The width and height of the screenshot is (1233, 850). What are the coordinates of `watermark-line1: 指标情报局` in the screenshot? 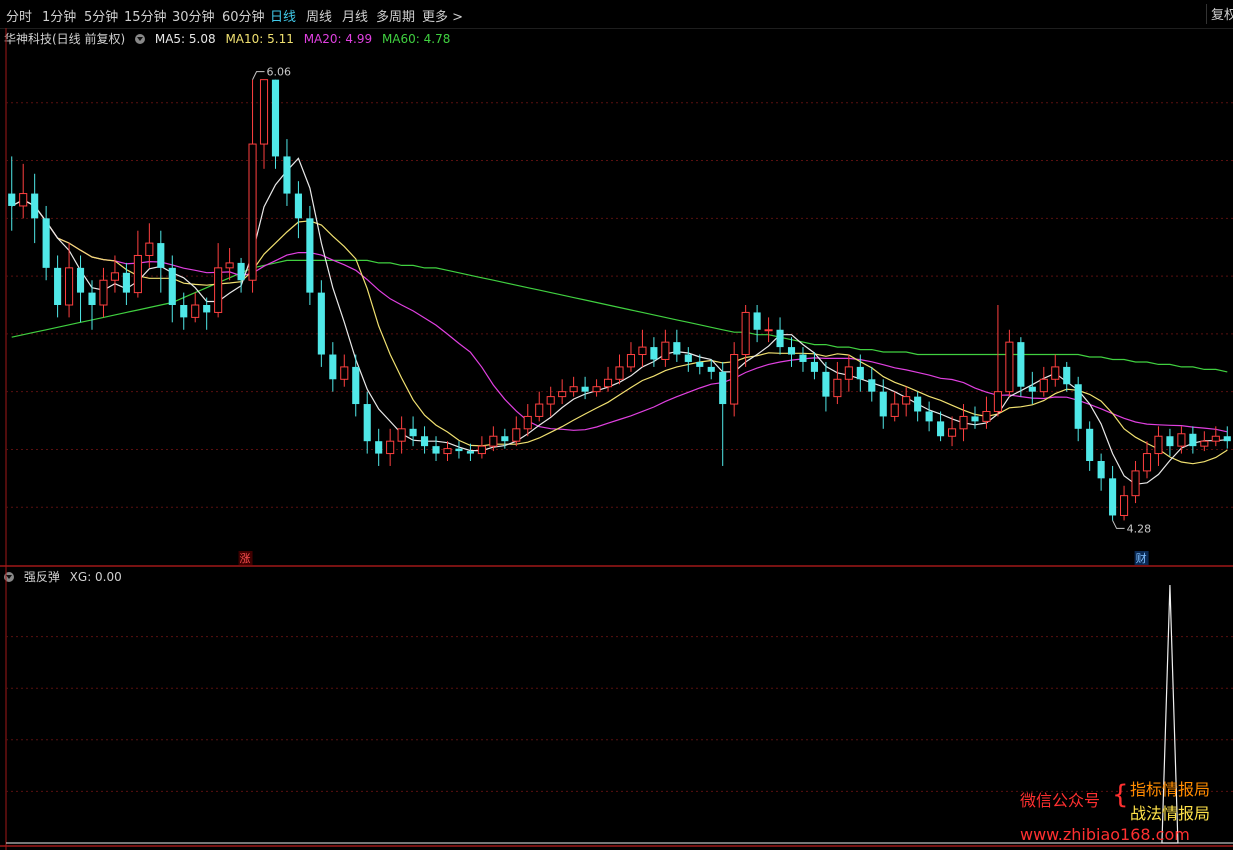 It's located at (1170, 789).